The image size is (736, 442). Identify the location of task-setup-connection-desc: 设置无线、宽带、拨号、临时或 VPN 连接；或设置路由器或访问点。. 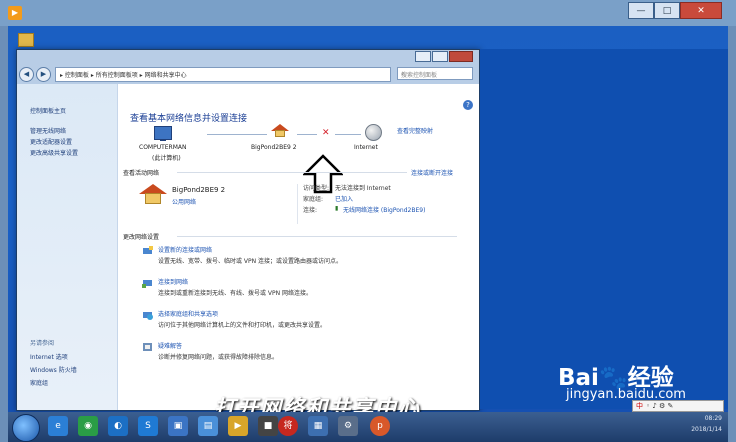
(250, 261).